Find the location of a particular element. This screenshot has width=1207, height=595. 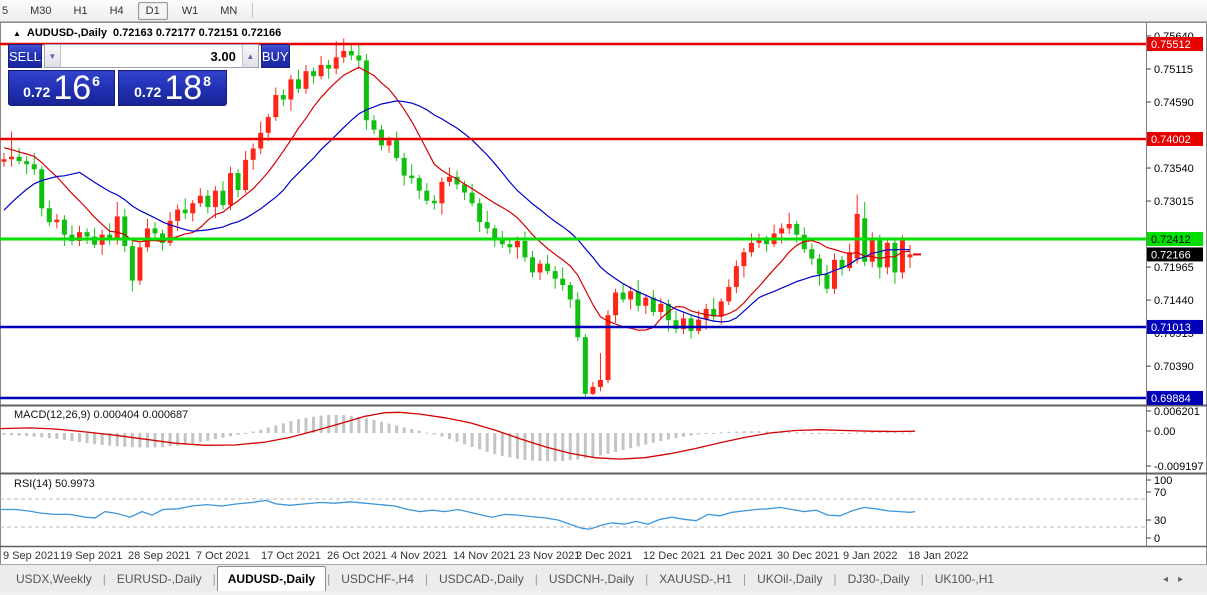

svg-text: 18 Jan 2022 is located at coordinates (938, 556).